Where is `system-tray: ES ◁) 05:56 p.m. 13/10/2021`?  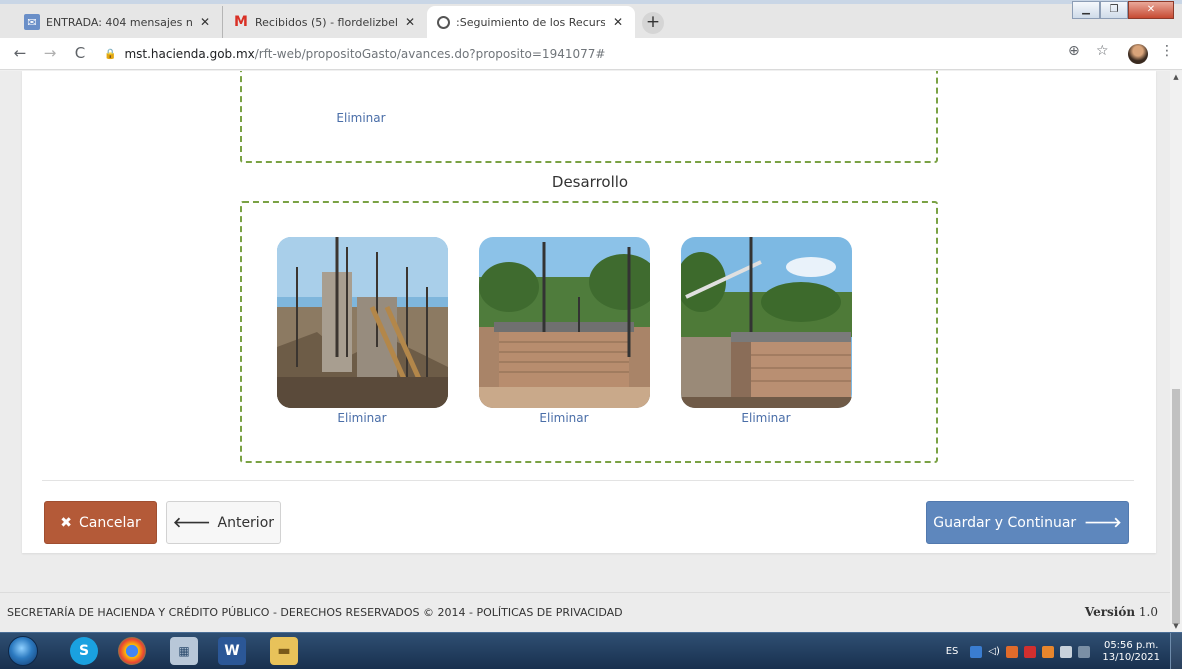 system-tray: ES ◁) 05:56 p.m. 13/10/2021 is located at coordinates (1064, 651).